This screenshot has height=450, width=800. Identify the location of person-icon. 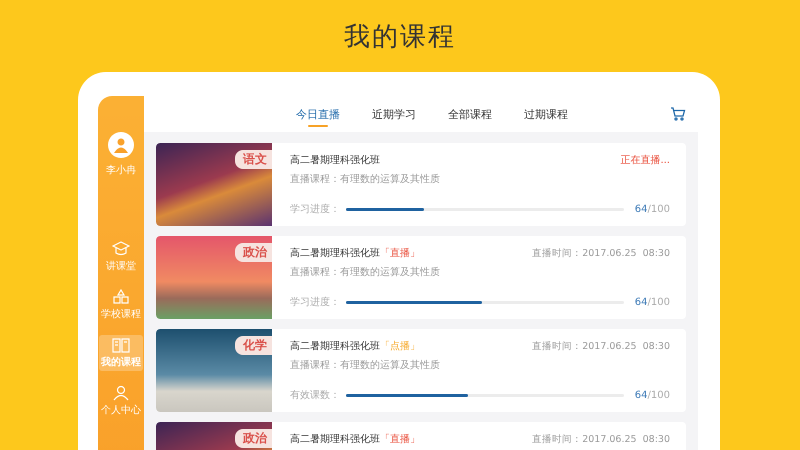
(121, 393).